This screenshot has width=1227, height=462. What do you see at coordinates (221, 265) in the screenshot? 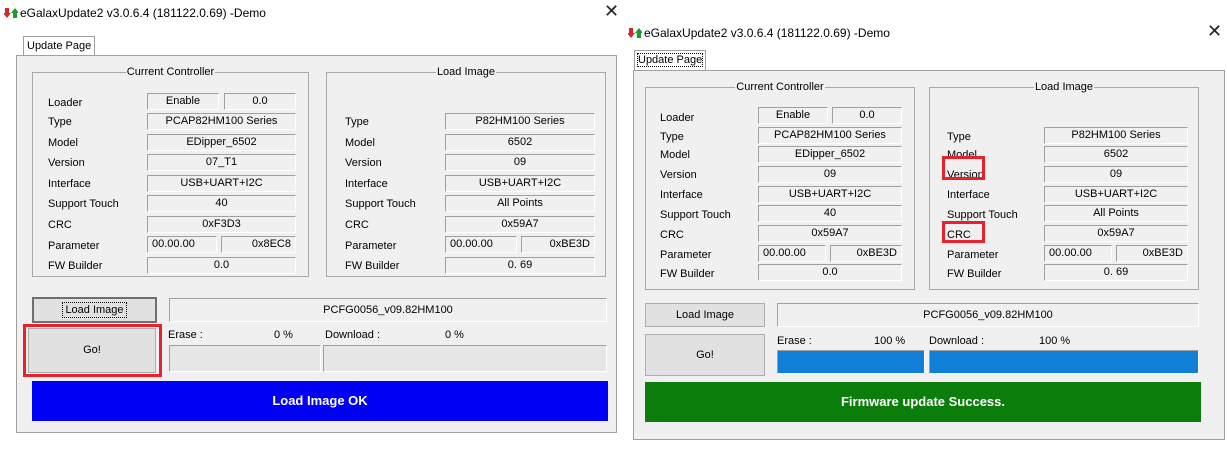
I see `left-cc-fw-builder: 0.0` at bounding box center [221, 265].